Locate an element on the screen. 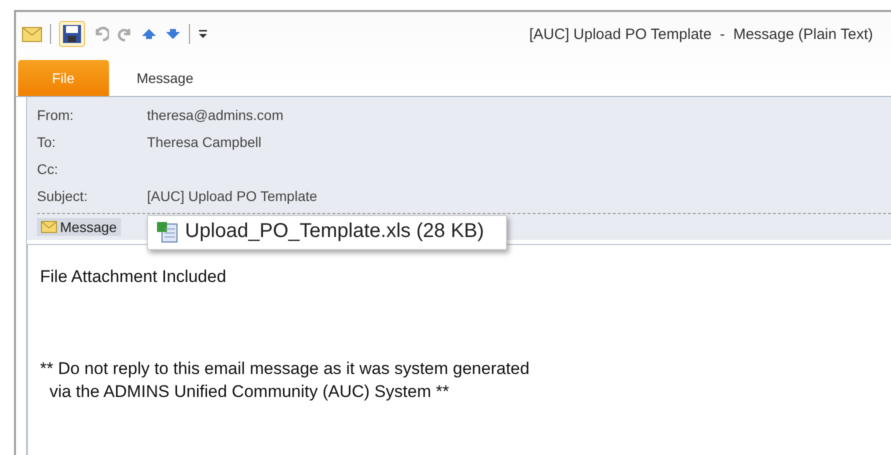  field-value: Theresa Campbell is located at coordinates (204, 142).